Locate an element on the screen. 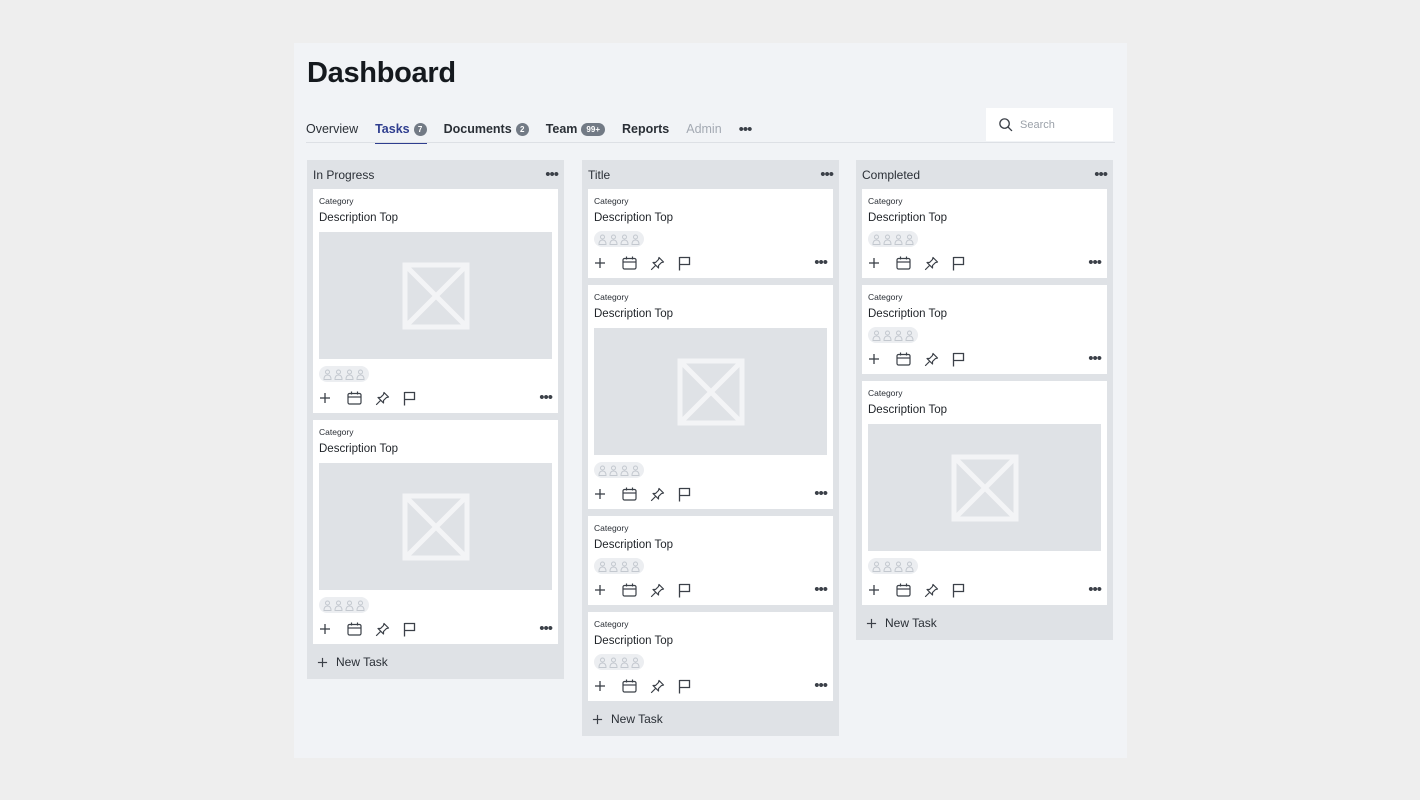  tab-count-badge: 2 is located at coordinates (522, 129).